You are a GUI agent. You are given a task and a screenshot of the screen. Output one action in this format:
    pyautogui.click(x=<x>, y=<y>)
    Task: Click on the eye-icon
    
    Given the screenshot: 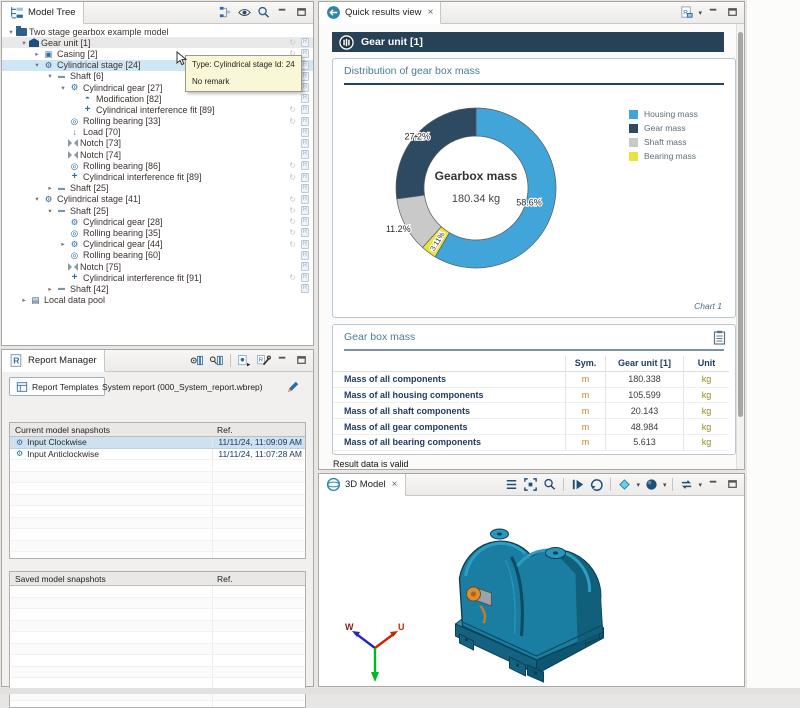 What is the action you would take?
    pyautogui.click(x=244, y=12)
    